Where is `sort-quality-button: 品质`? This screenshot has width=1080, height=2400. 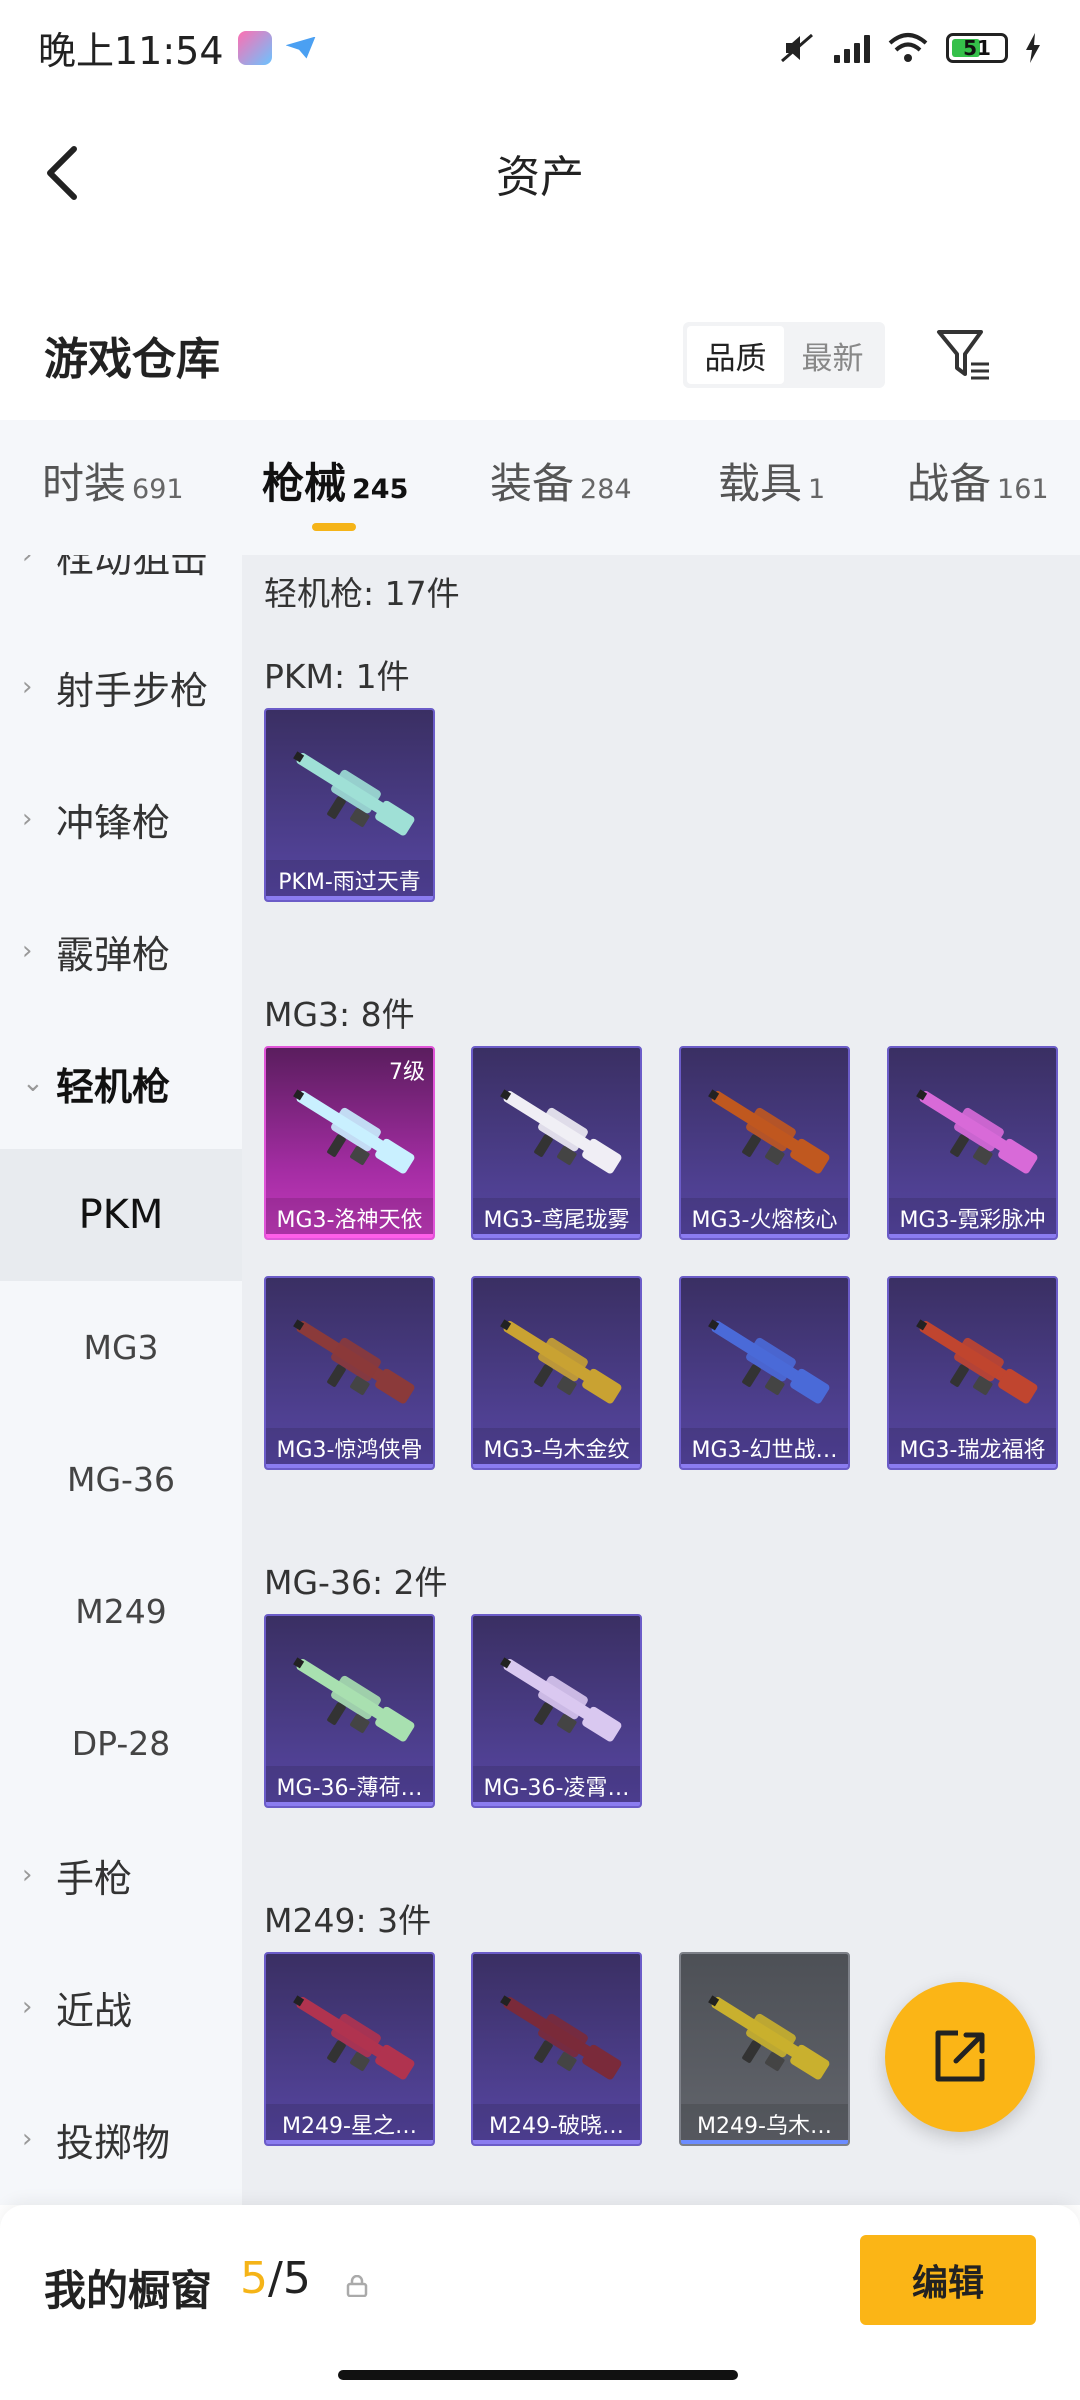 sort-quality-button: 品质 is located at coordinates (735, 355).